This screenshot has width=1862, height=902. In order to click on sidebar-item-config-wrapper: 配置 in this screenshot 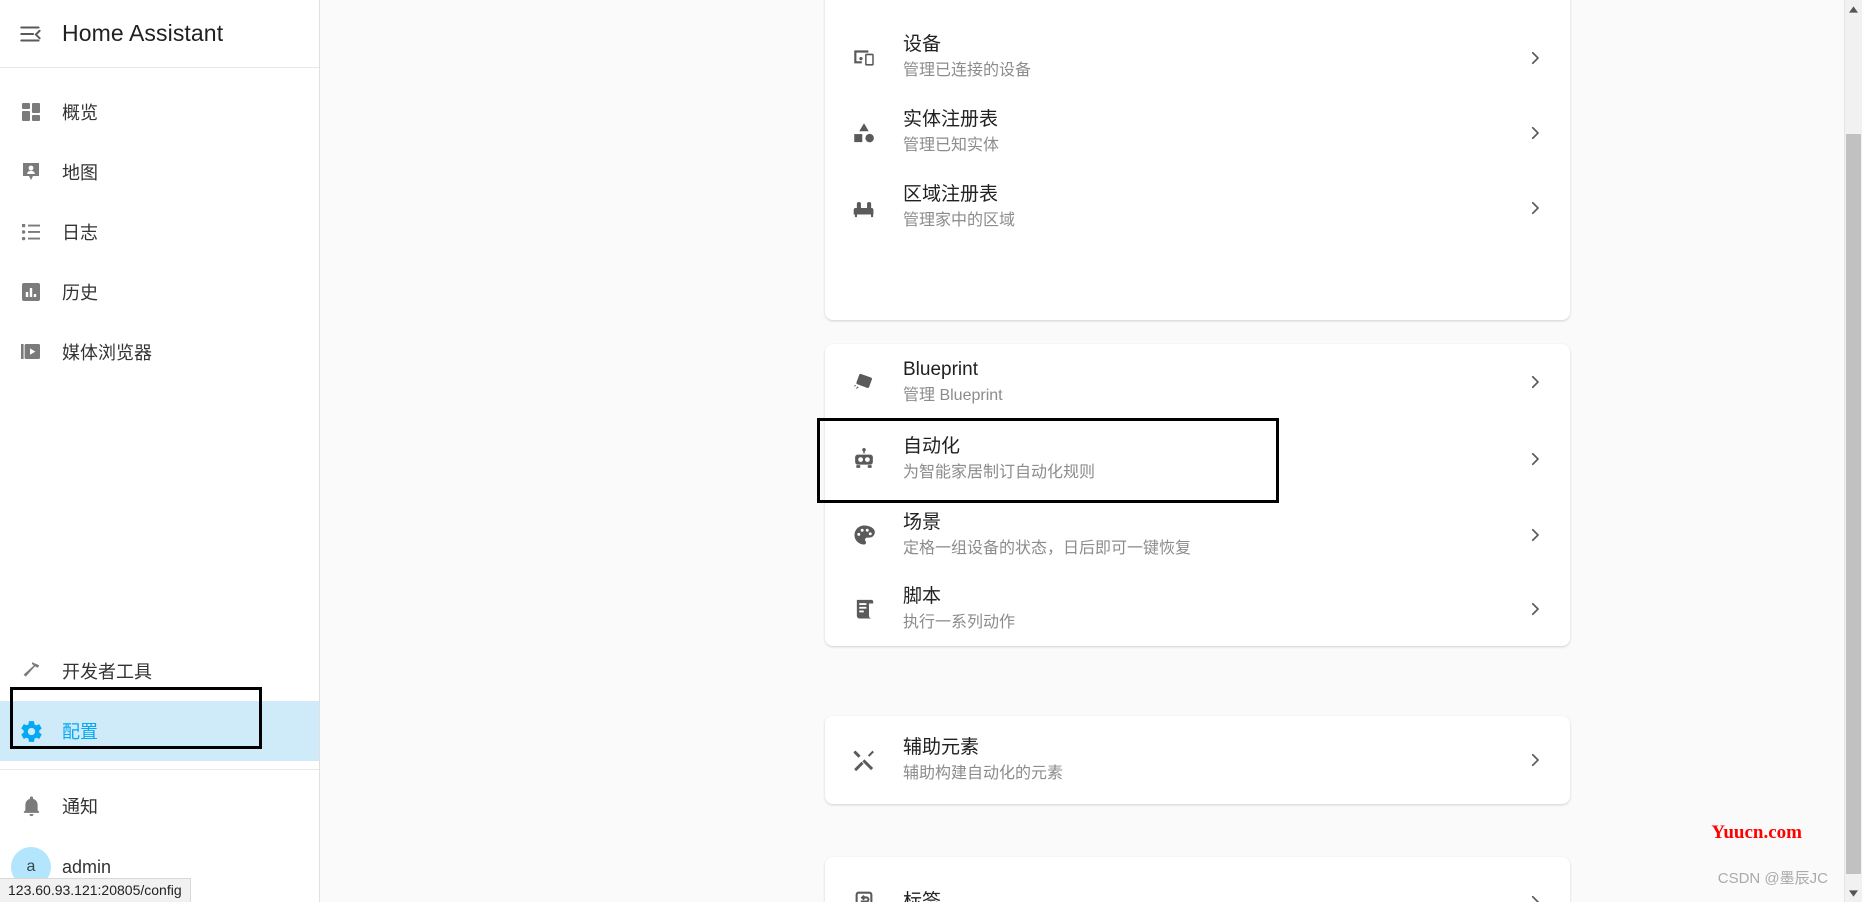, I will do `click(159, 724)`.